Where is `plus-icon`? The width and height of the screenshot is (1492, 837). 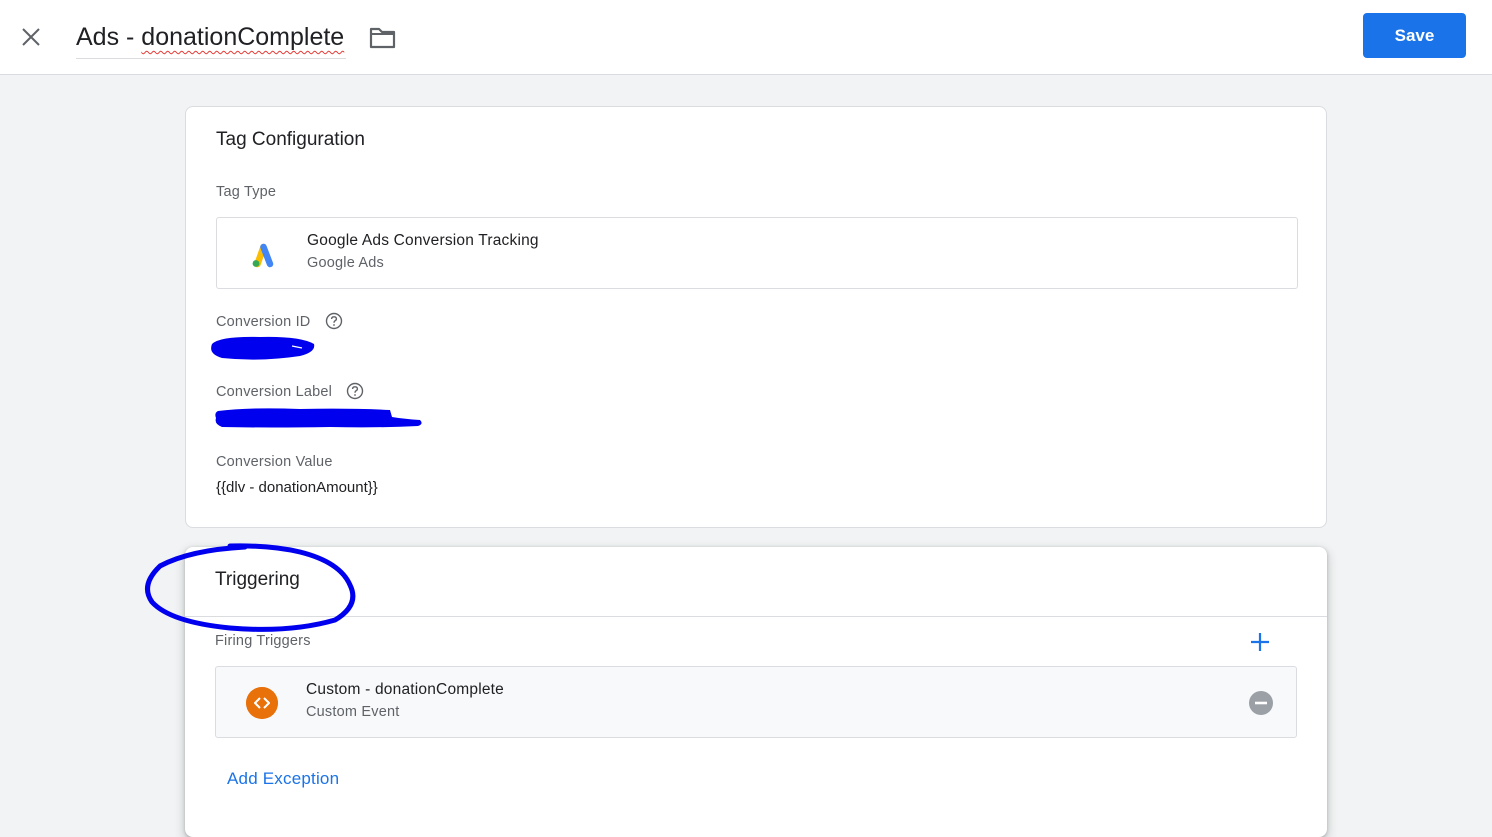
plus-icon is located at coordinates (1260, 642).